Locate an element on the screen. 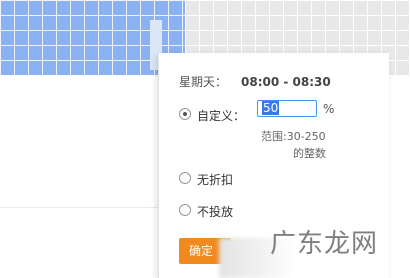 The width and height of the screenshot is (410, 278). day-label: 星期天： is located at coordinates (203, 82).